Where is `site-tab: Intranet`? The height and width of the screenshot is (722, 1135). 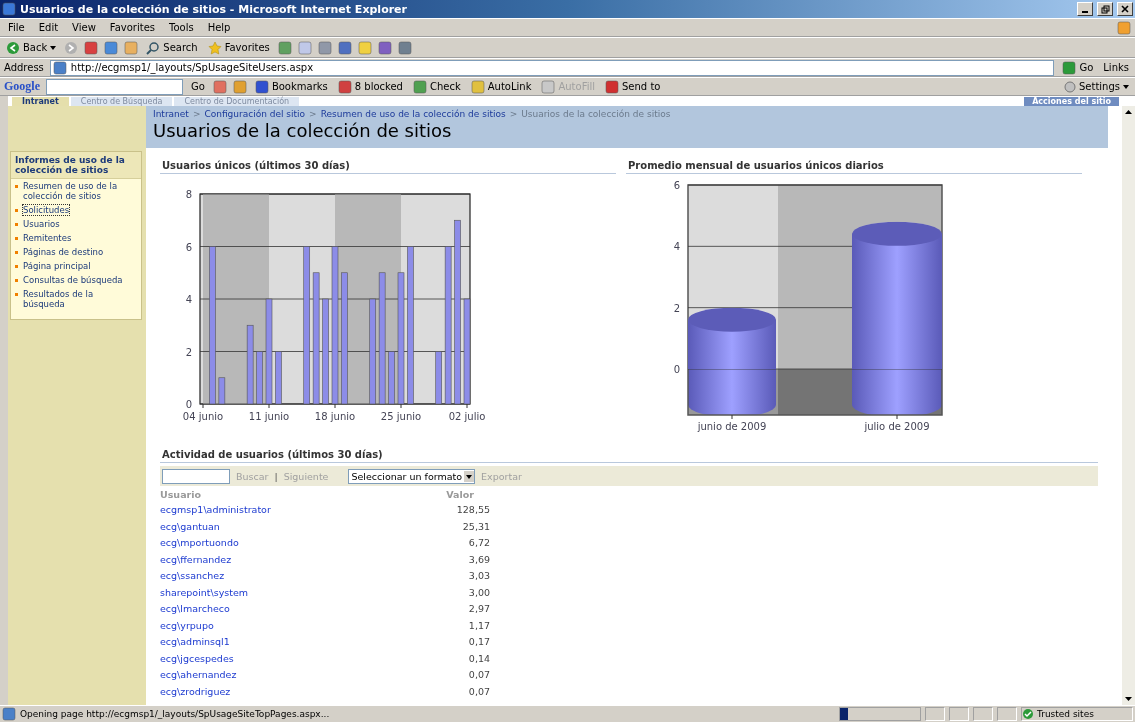
site-tab: Intranet is located at coordinates (40, 101).